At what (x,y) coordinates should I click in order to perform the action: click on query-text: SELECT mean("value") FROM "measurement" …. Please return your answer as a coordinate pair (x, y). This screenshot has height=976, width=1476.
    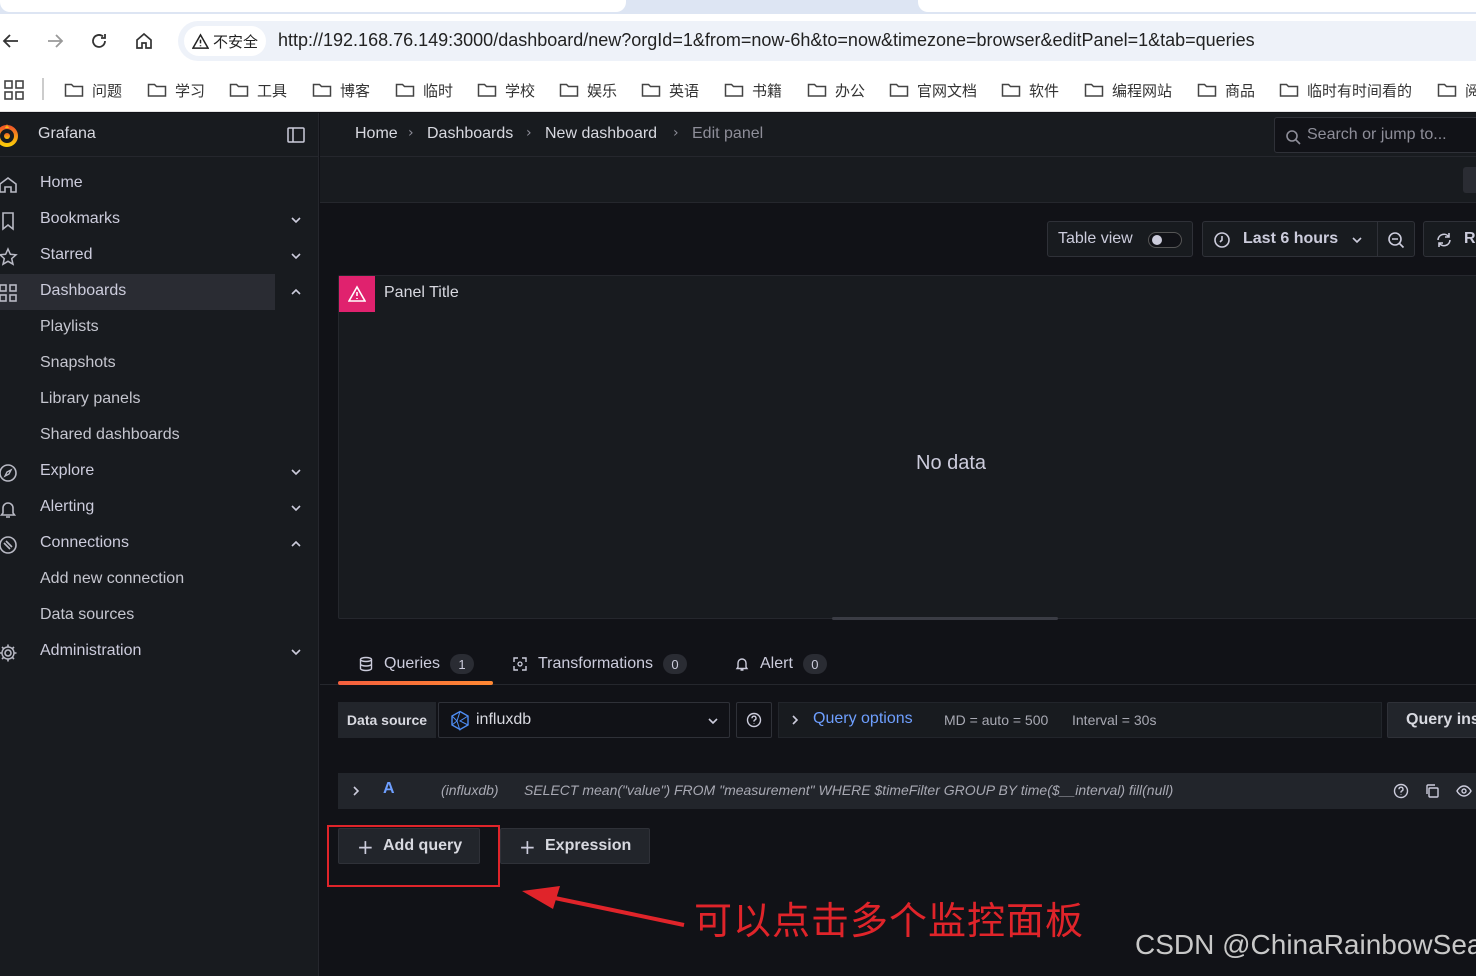
    Looking at the image, I should click on (849, 790).